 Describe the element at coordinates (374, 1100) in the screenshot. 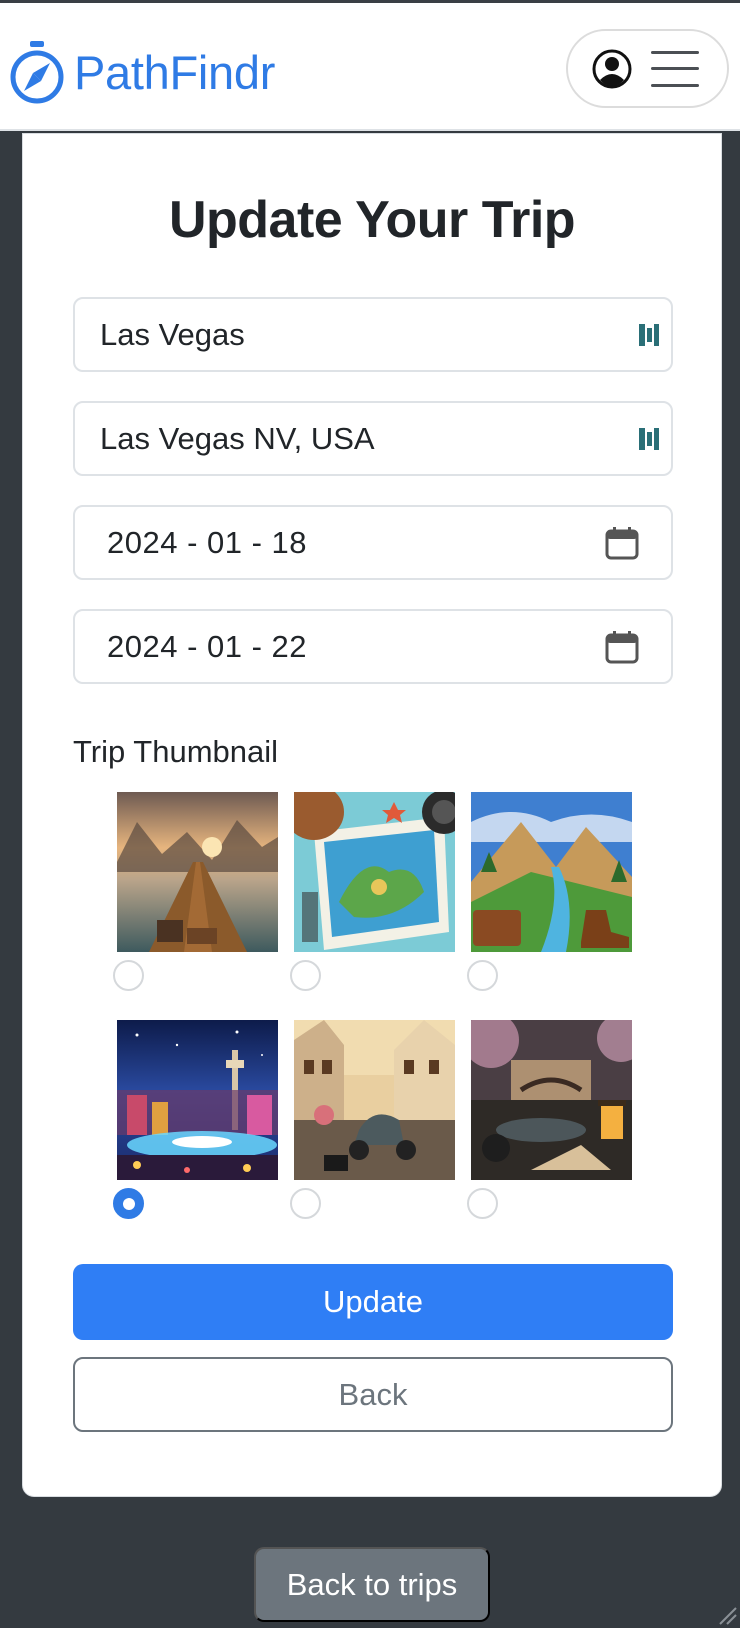

I see `thumbnail-european-street` at that location.